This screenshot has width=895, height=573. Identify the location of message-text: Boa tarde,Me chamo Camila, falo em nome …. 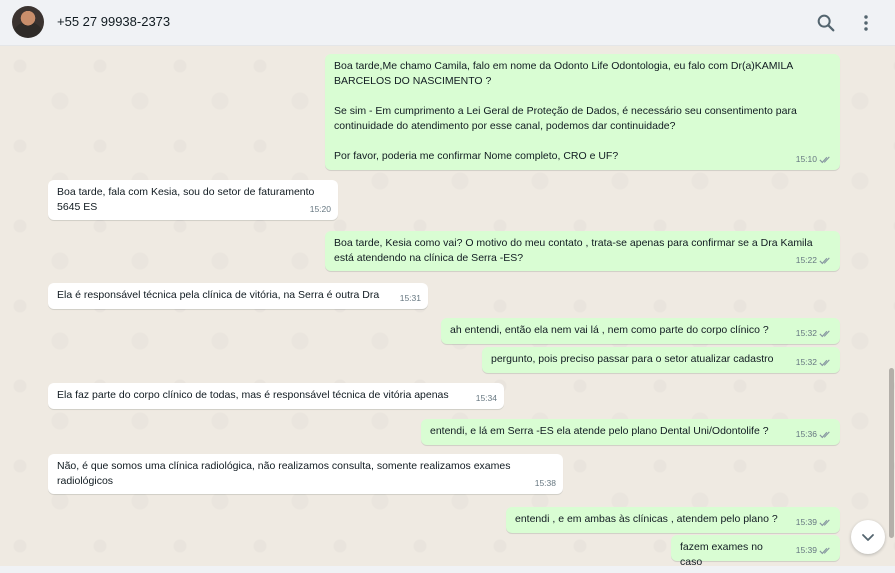
(565, 111).